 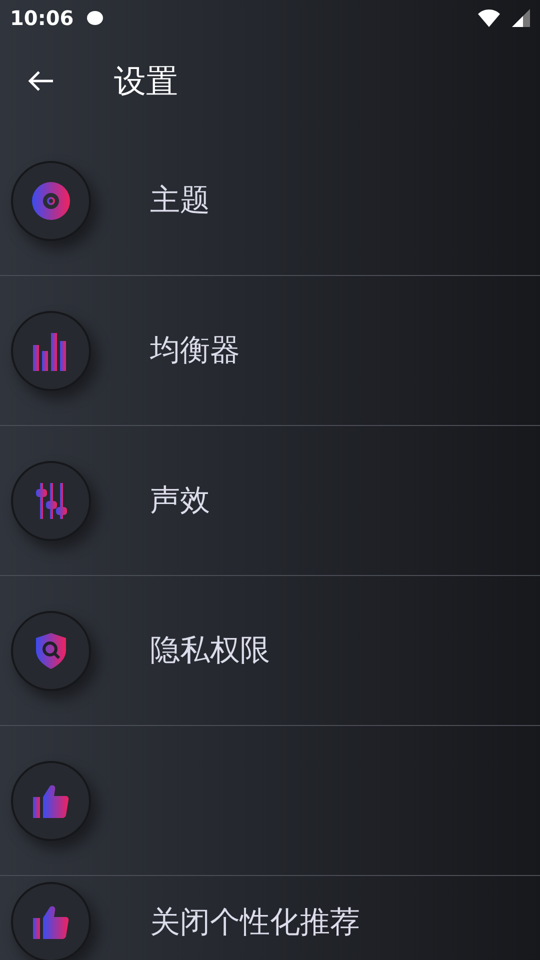 What do you see at coordinates (41, 81) in the screenshot?
I see `back-arrow-icon` at bounding box center [41, 81].